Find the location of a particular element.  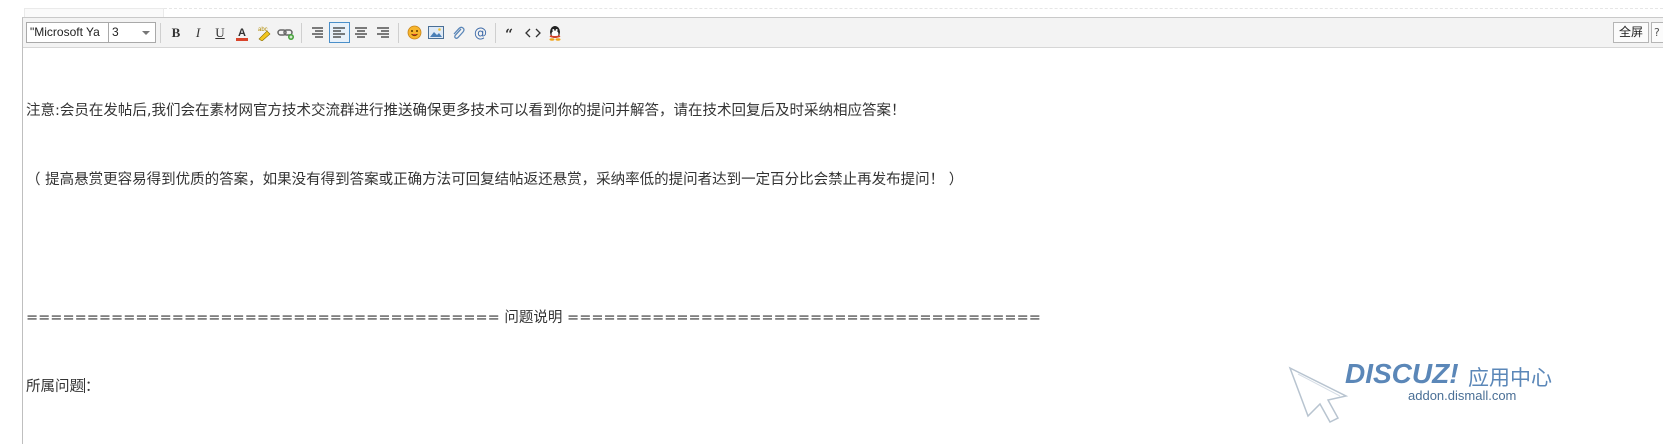

at-icon: @ is located at coordinates (480, 33).